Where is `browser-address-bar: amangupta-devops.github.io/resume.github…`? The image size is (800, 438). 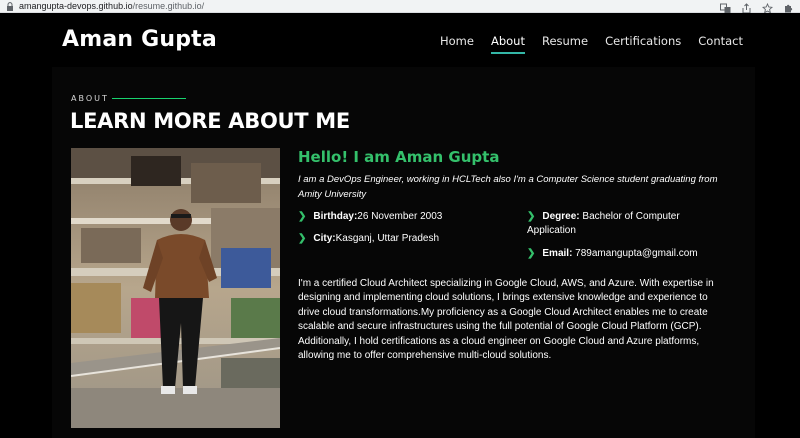
browser-address-bar: amangupta-devops.github.io/resume.github… is located at coordinates (400, 7).